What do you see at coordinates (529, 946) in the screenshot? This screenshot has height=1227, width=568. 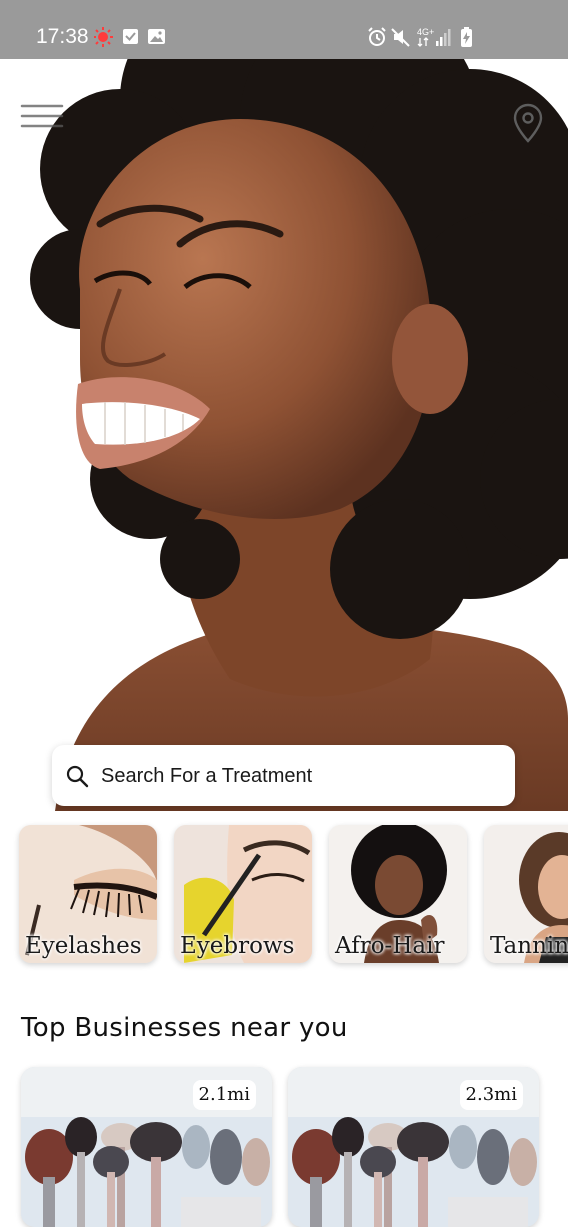 I see `category-label: Tanning` at bounding box center [529, 946].